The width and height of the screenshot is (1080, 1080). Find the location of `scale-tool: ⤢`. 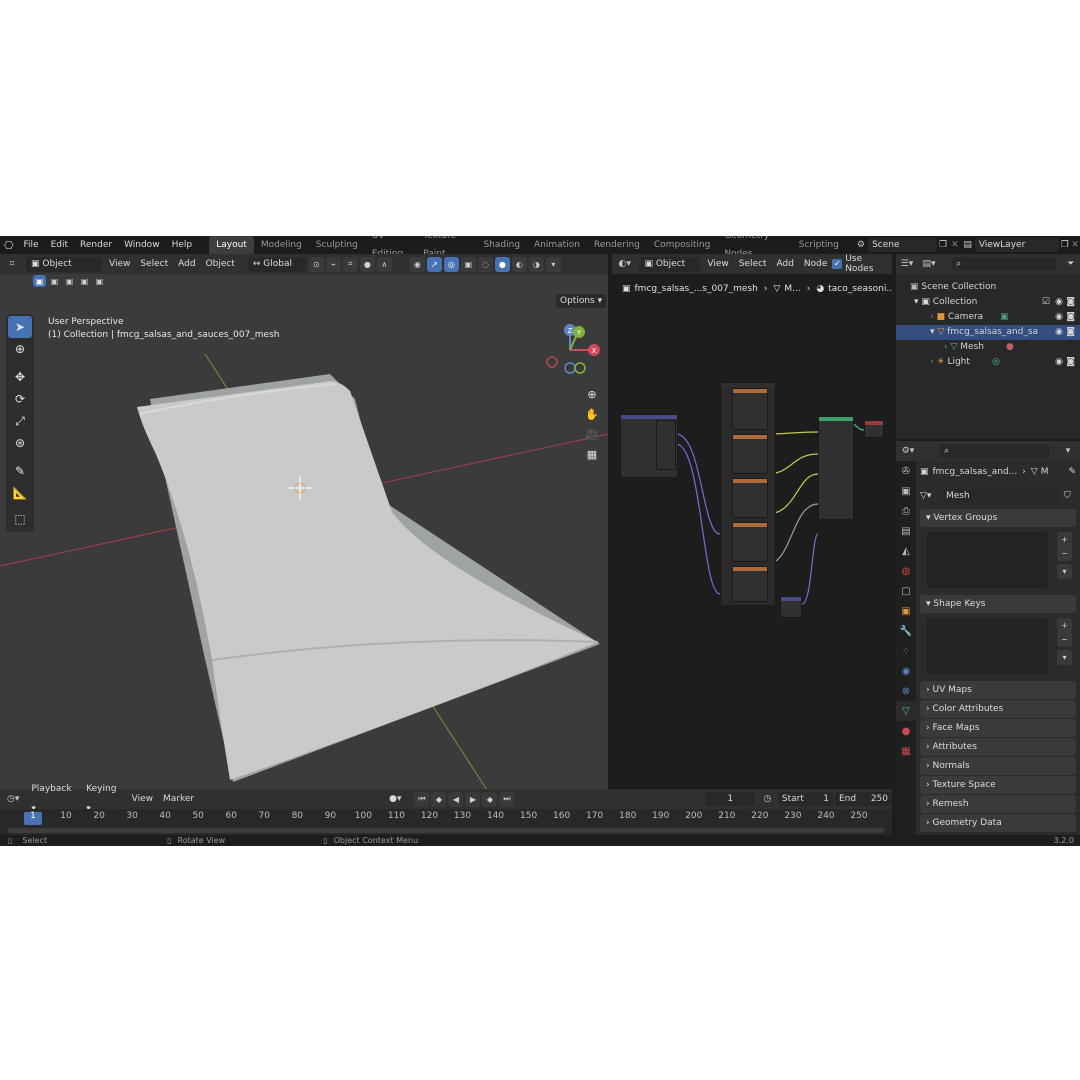

scale-tool: ⤢ is located at coordinates (20, 421).